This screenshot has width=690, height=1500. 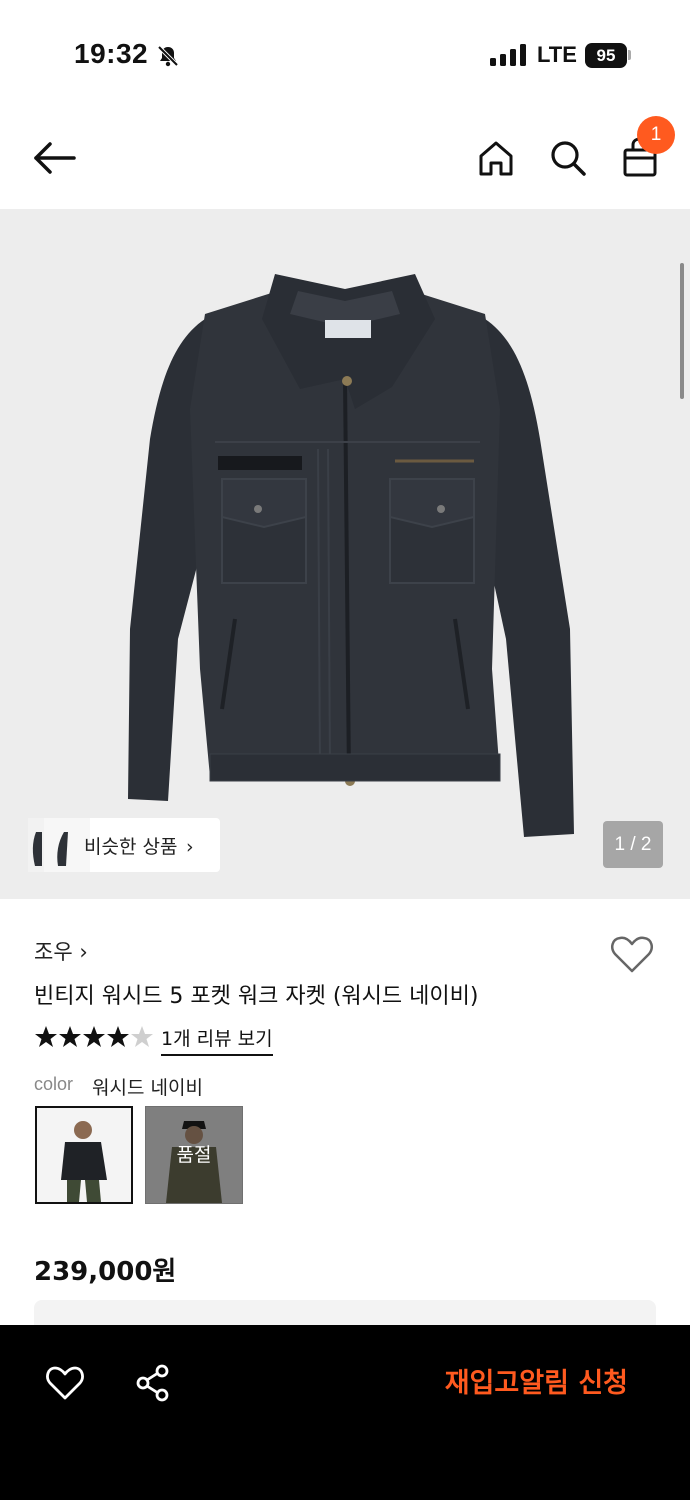 I want to click on bell-off-icon, so click(x=168, y=56).